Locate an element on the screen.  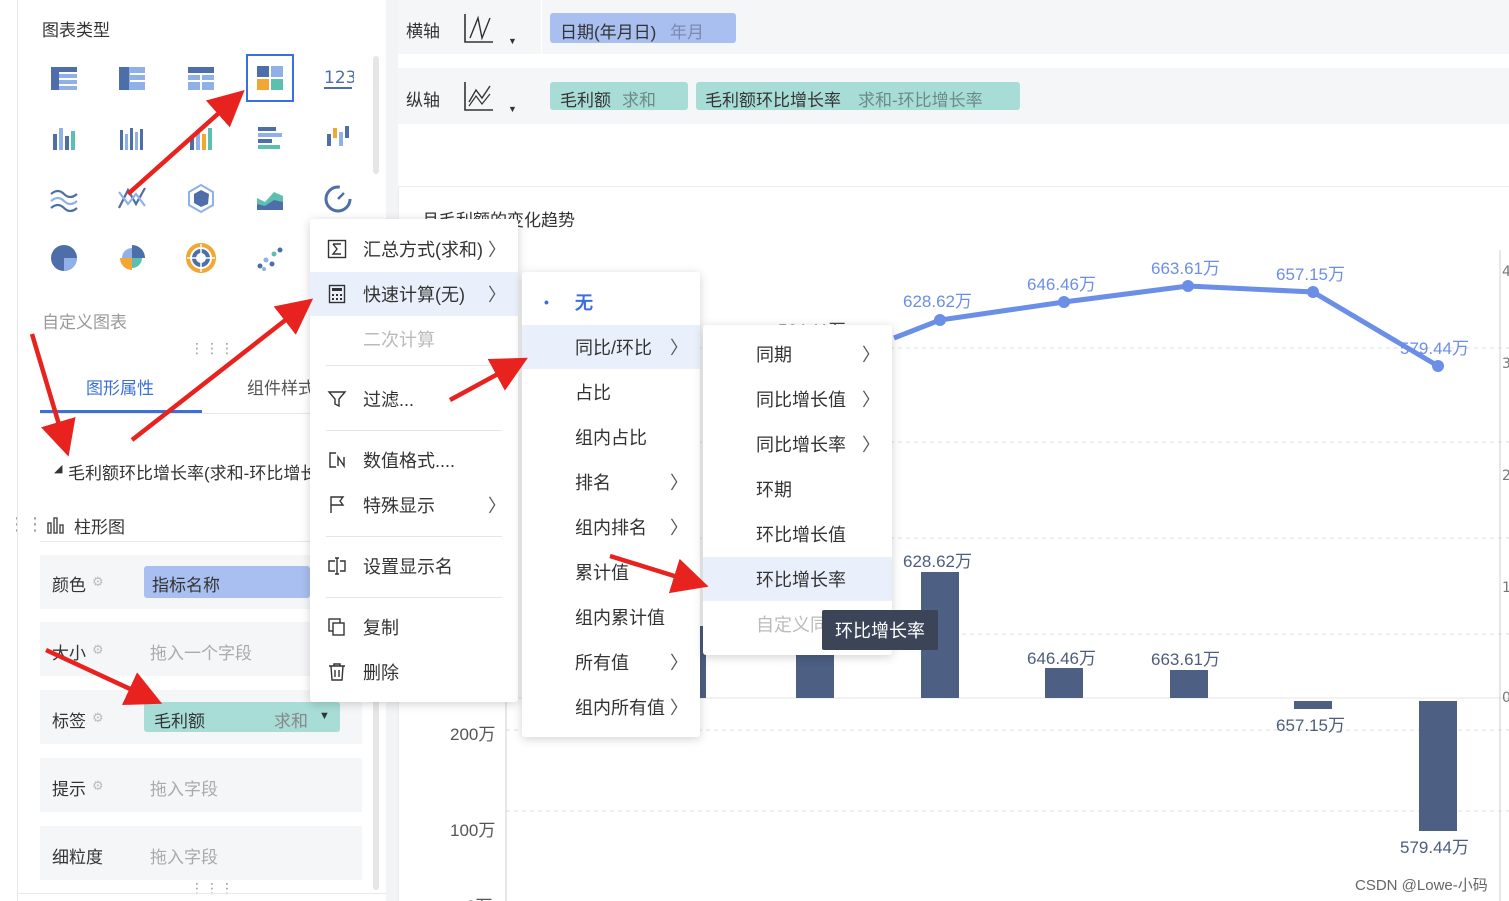
percent-bar-icon is located at coordinates (201, 138).